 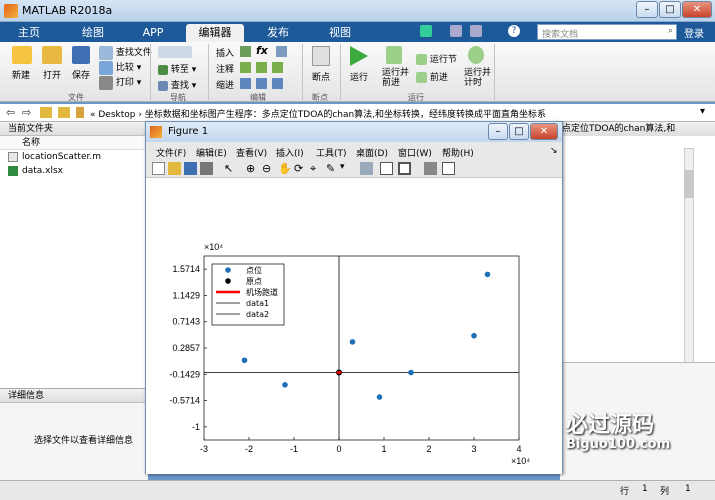 I want to click on back-forward-icon, so click(x=175, y=52).